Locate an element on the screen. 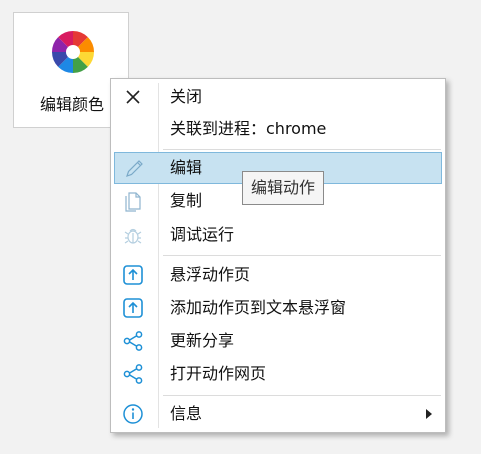 Image resolution: width=481 pixels, height=454 pixels. menu-item-label: 关联到进程：chrome is located at coordinates (248, 128).